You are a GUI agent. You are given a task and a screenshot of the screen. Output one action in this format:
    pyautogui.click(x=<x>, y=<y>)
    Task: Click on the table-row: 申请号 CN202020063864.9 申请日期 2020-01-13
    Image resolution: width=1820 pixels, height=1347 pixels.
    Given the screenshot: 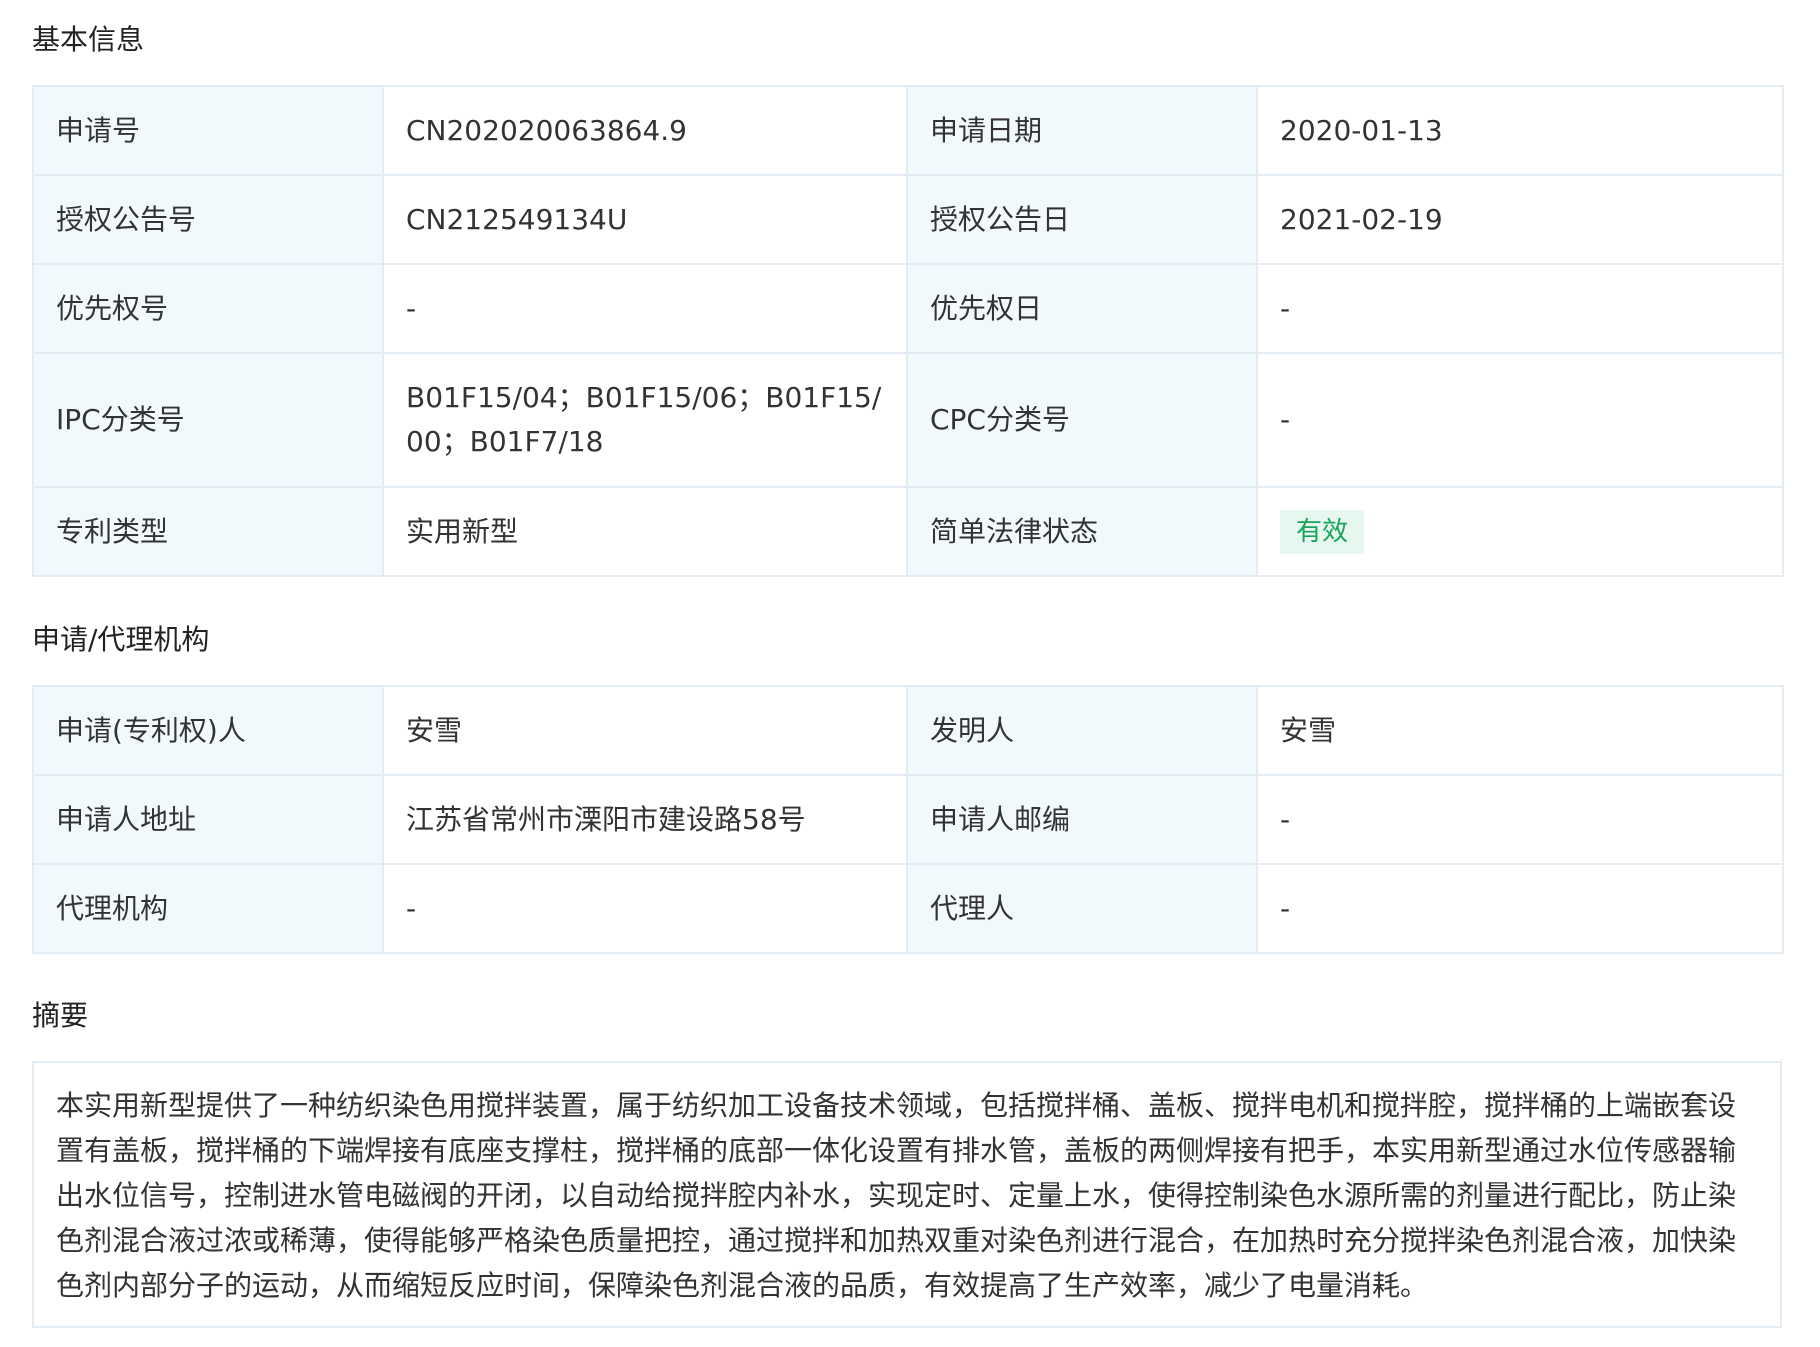 What is the action you would take?
    pyautogui.click(x=908, y=130)
    